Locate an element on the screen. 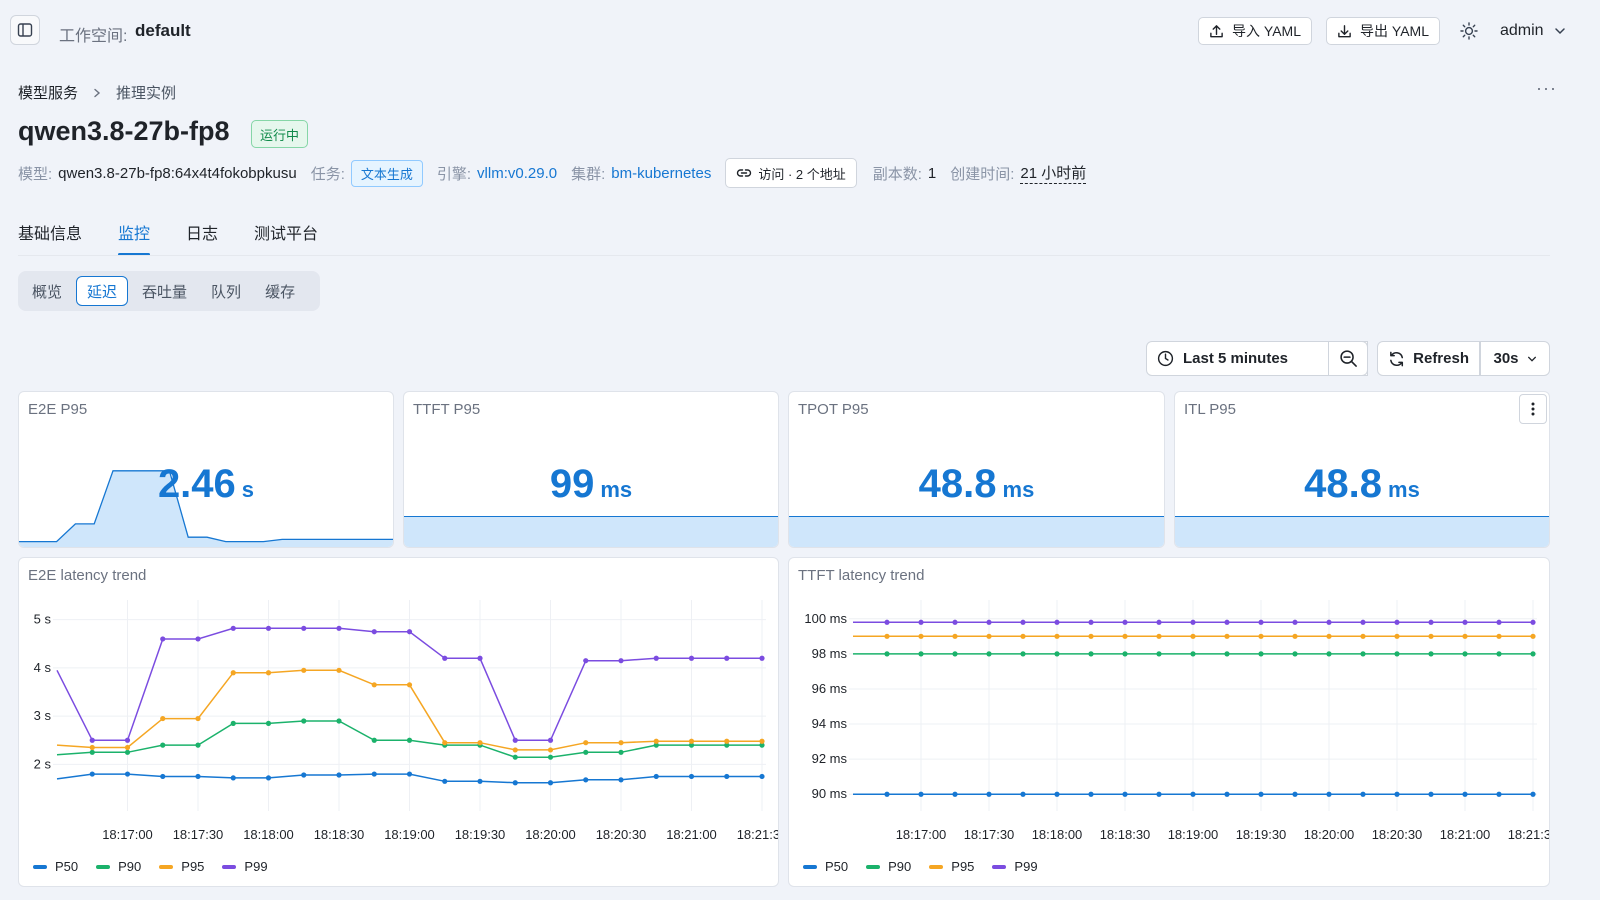 Image resolution: width=1600 pixels, height=900 pixels. tab-monitoring: 监控 is located at coordinates (134, 238).